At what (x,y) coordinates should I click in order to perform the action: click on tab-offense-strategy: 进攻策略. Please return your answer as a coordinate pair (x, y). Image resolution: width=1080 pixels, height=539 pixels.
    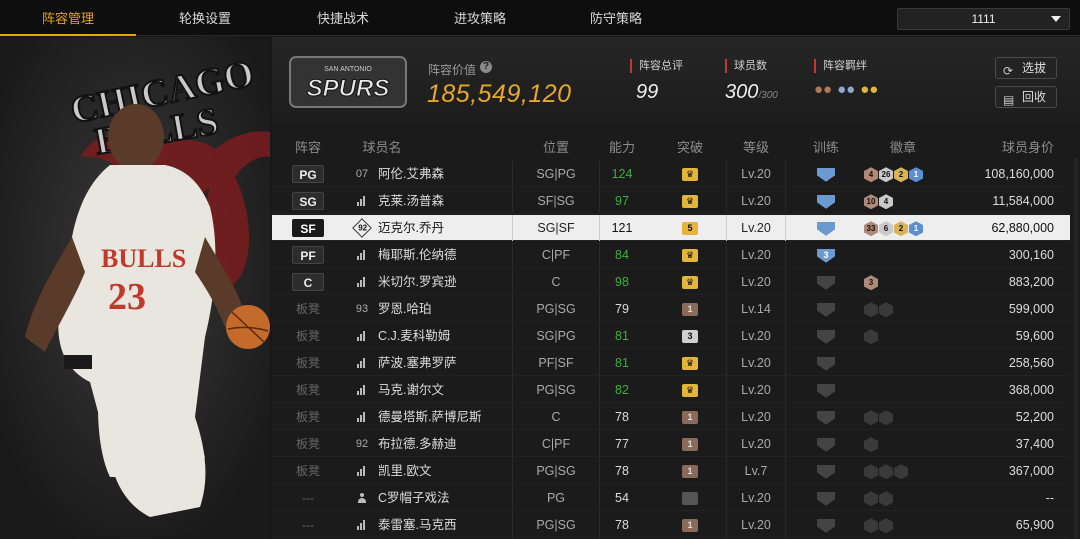
    Looking at the image, I should click on (480, 18).